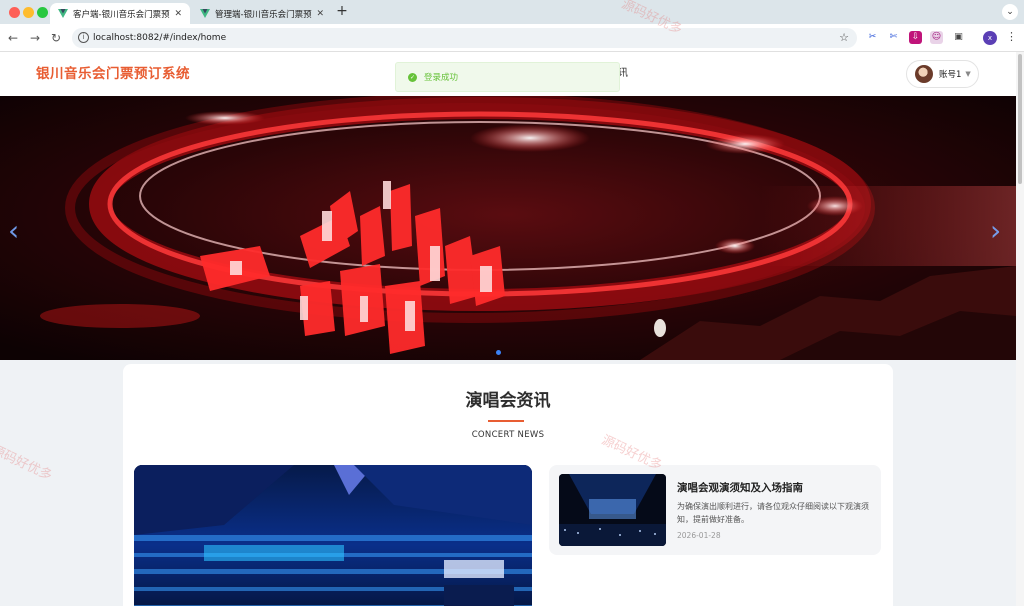 This screenshot has width=1024, height=606. I want to click on concert-stage-image, so click(612, 510).